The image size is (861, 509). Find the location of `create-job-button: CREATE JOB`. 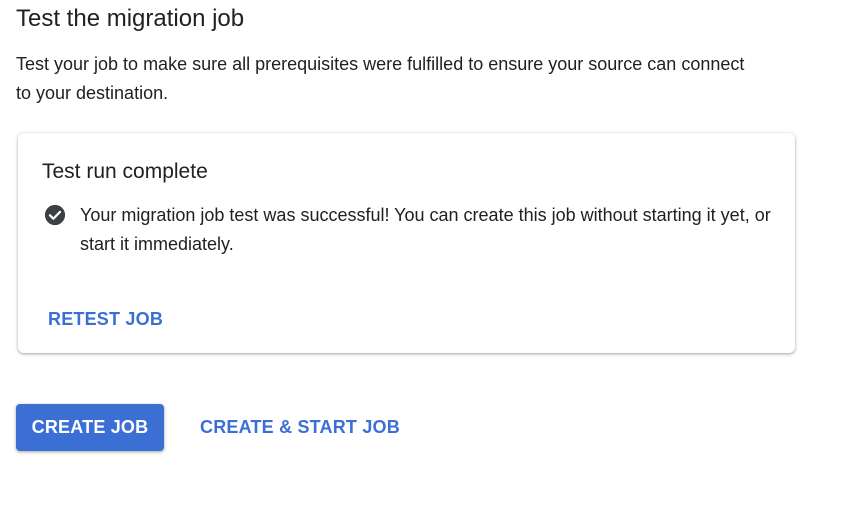

create-job-button: CREATE JOB is located at coordinates (90, 427).